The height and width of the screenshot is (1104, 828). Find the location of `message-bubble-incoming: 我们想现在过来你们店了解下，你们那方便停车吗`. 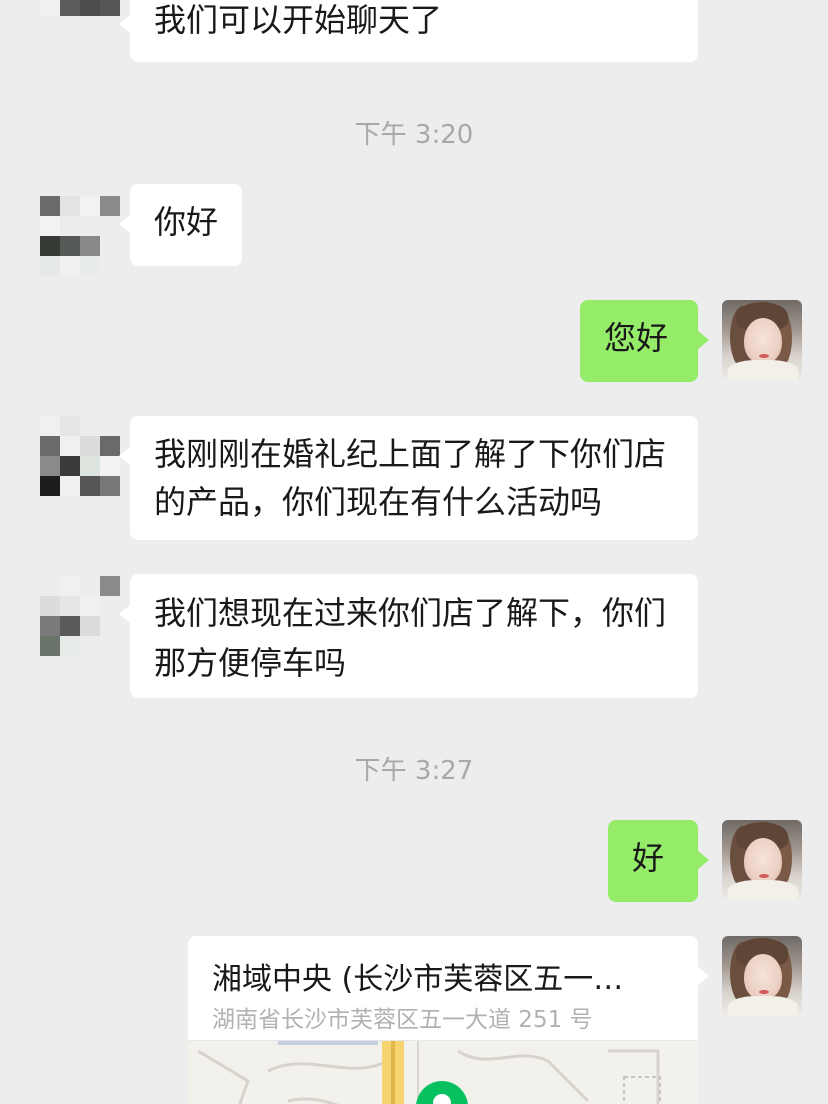

message-bubble-incoming: 我们想现在过来你们店了解下，你们那方便停车吗 is located at coordinates (408, 636).